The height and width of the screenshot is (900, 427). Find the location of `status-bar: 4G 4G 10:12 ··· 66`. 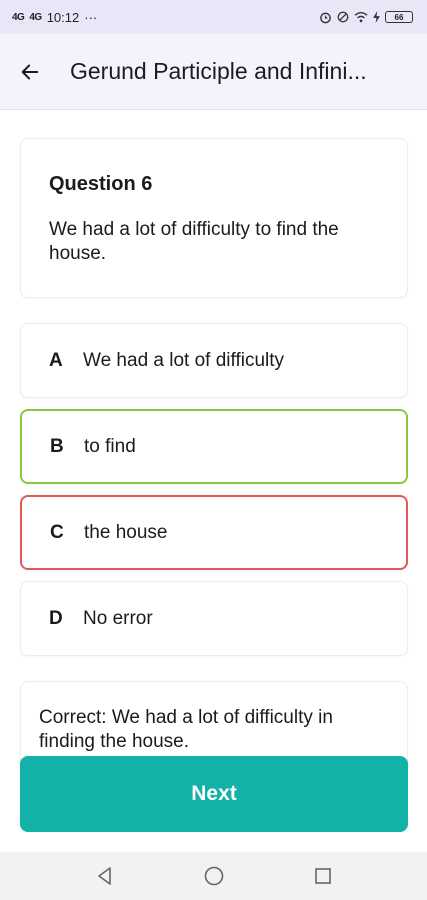

status-bar: 4G 4G 10:12 ··· 66 is located at coordinates (213, 17).